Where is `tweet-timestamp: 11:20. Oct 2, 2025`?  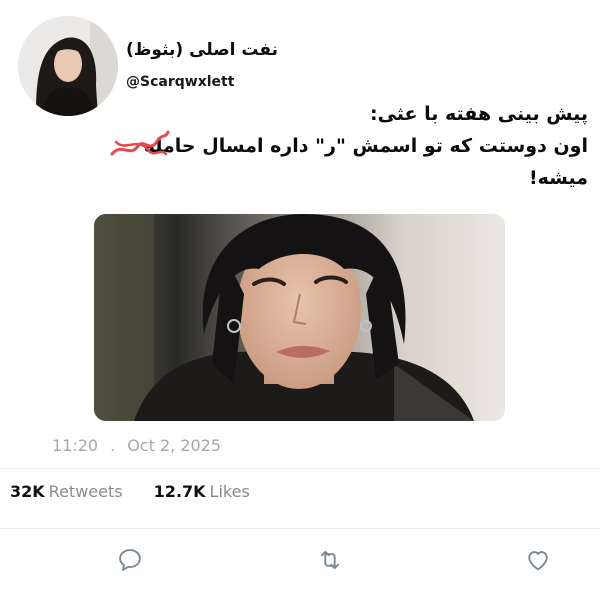
tweet-timestamp: 11:20. Oct 2, 2025 is located at coordinates (136, 445).